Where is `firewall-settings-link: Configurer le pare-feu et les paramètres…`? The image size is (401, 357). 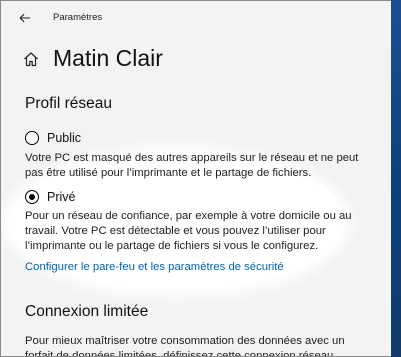
firewall-settings-link: Configurer le pare-feu et les paramètres… is located at coordinates (154, 267).